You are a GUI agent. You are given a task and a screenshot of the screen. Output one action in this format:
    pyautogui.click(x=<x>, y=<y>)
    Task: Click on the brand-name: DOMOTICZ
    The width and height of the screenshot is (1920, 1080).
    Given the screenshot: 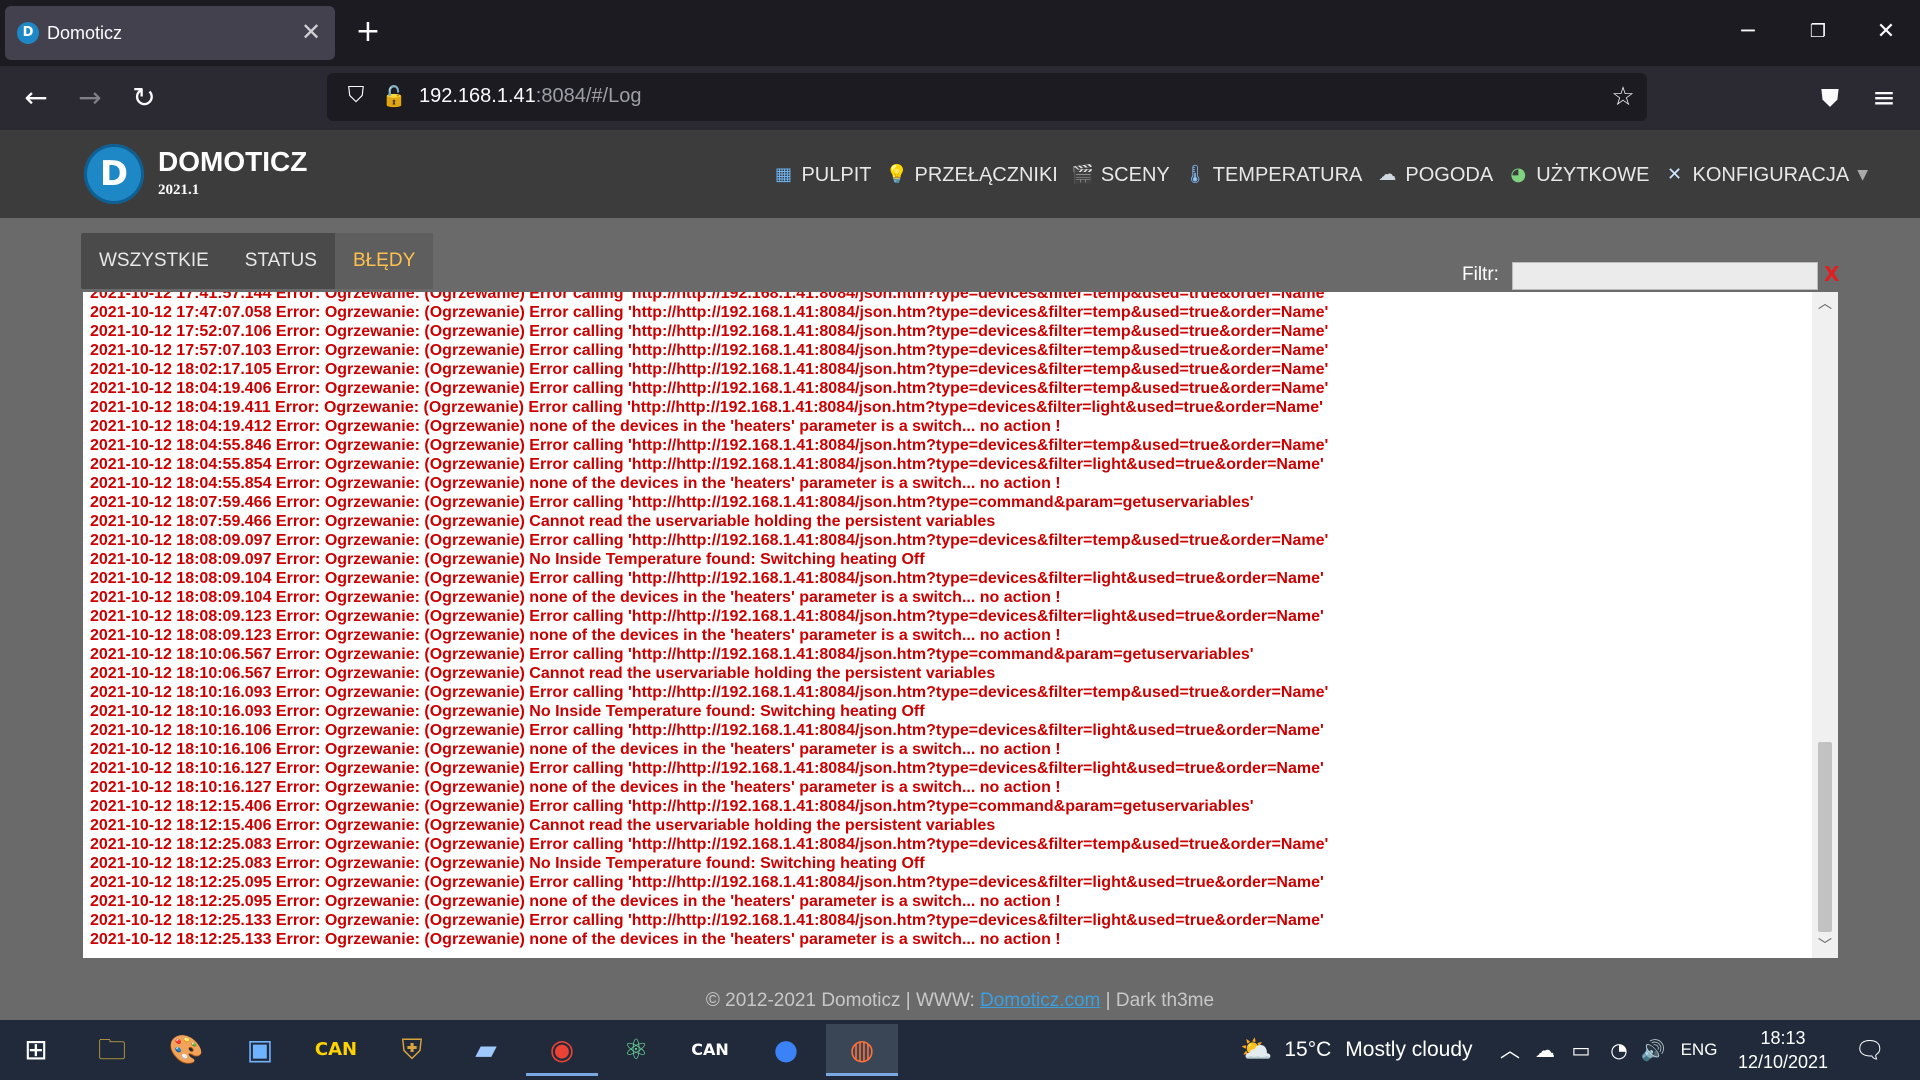 What is the action you would take?
    pyautogui.click(x=233, y=161)
    